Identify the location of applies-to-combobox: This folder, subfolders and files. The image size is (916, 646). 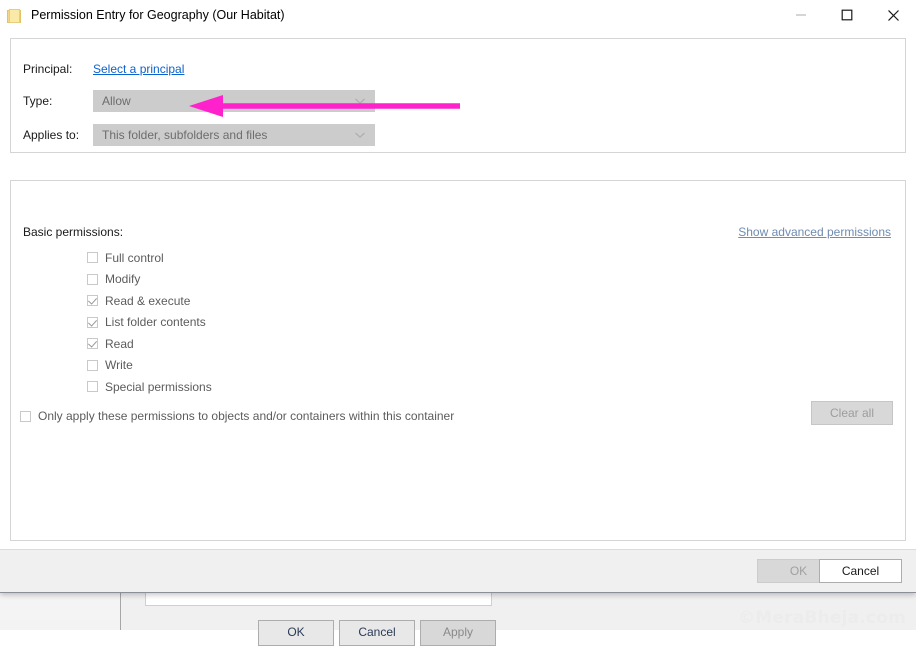
(234, 135).